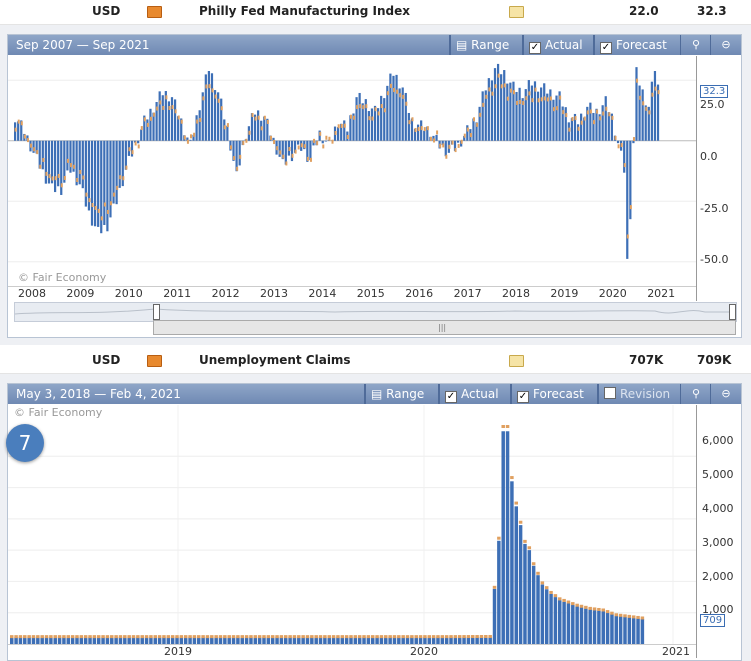 Image resolution: width=751 pixels, height=661 pixels. I want to click on x-tick: 2010, so click(128, 293).